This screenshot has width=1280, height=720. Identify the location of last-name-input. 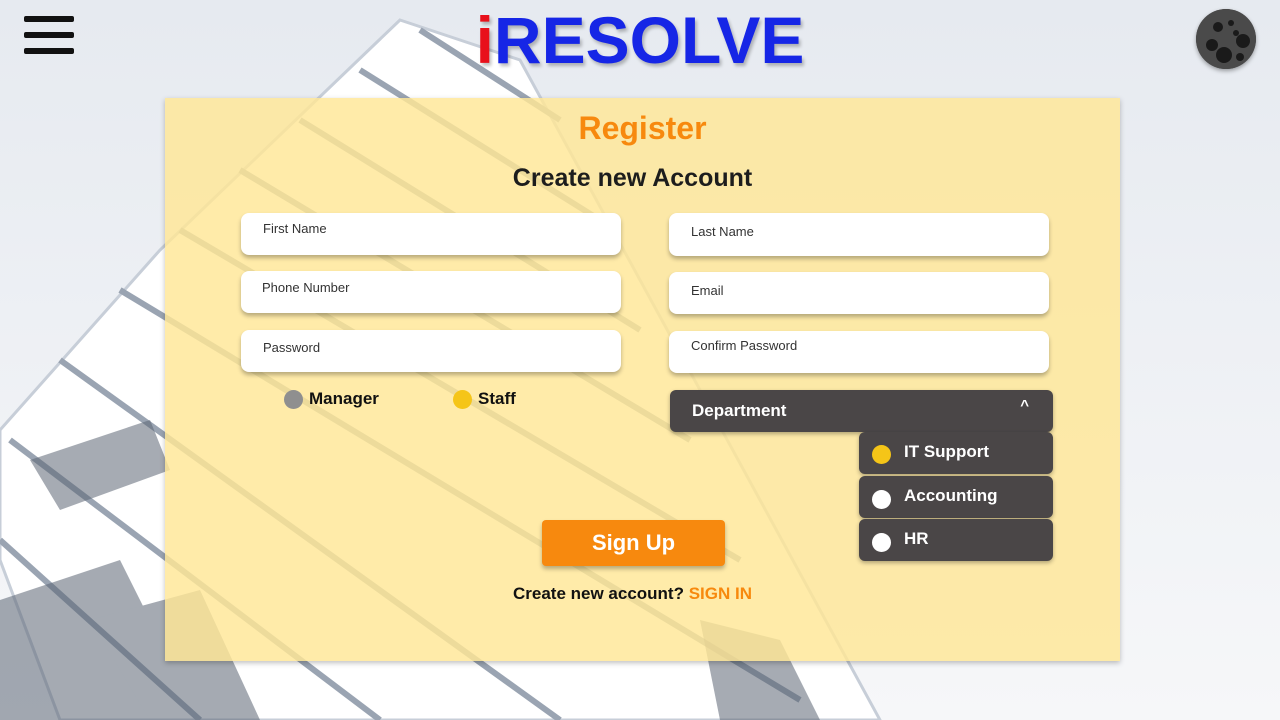
(859, 234).